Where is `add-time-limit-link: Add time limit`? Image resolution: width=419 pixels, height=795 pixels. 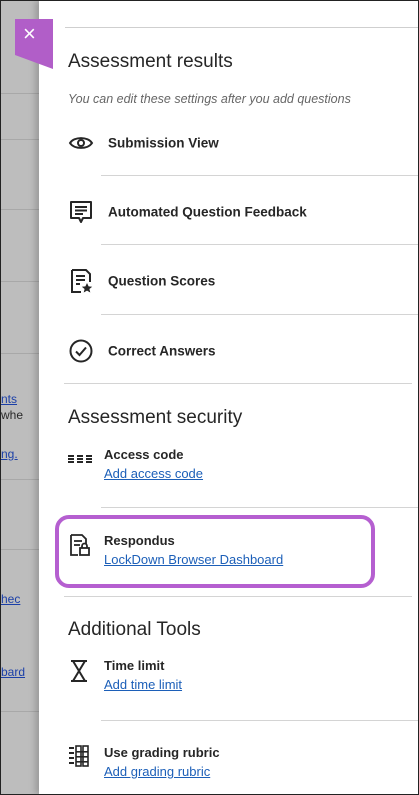 add-time-limit-link: Add time limit is located at coordinates (143, 684).